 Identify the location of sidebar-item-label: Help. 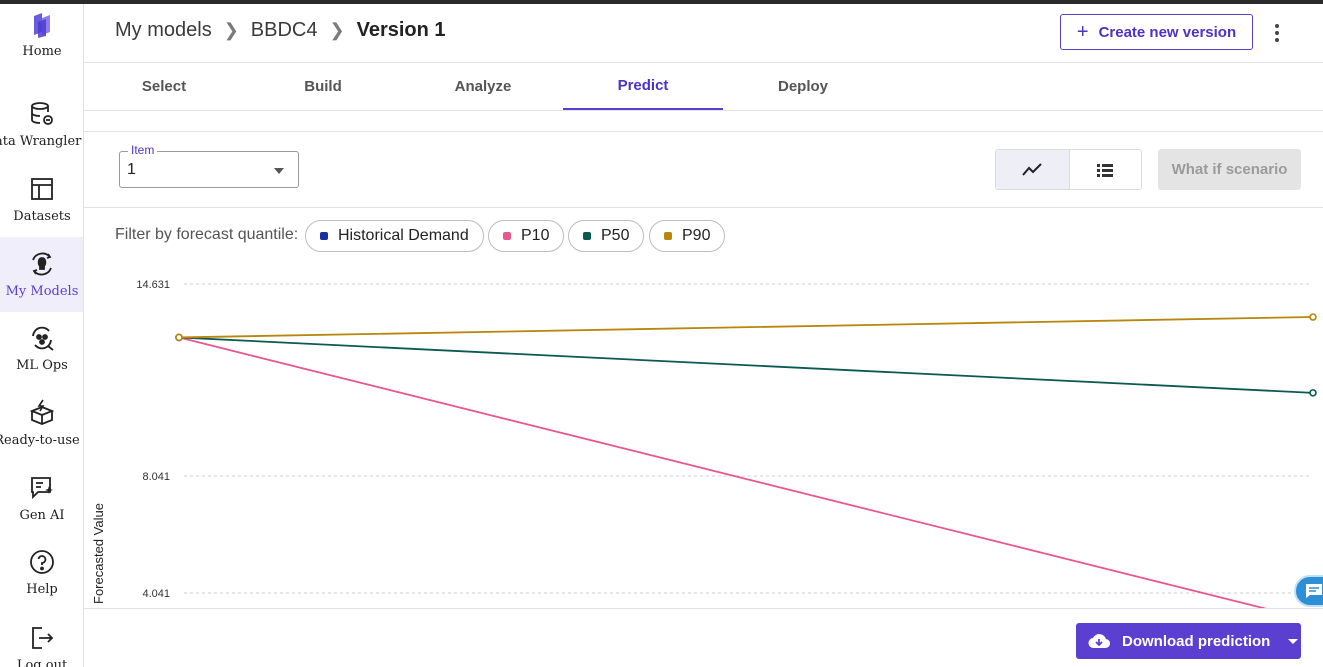
(42, 589).